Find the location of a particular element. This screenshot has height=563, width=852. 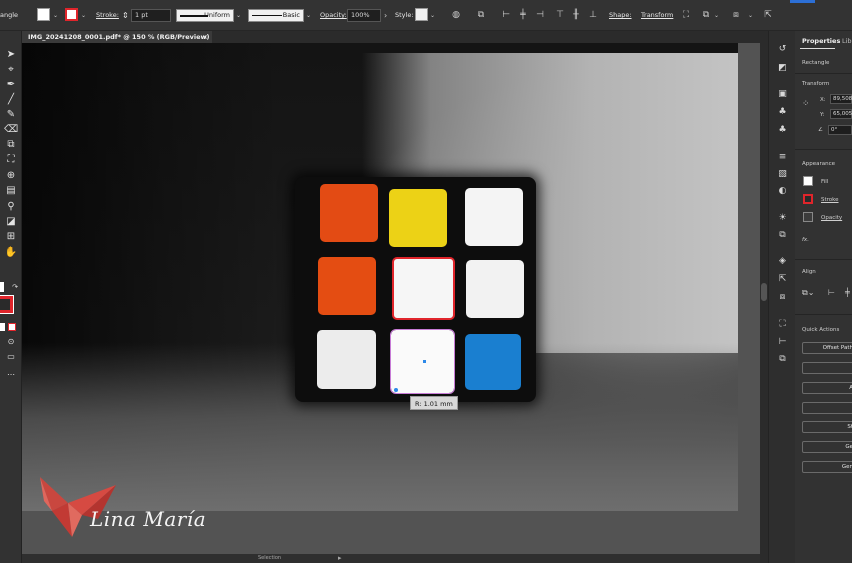

free-transform-tool-icon: ⛶ is located at coordinates (11, 160).